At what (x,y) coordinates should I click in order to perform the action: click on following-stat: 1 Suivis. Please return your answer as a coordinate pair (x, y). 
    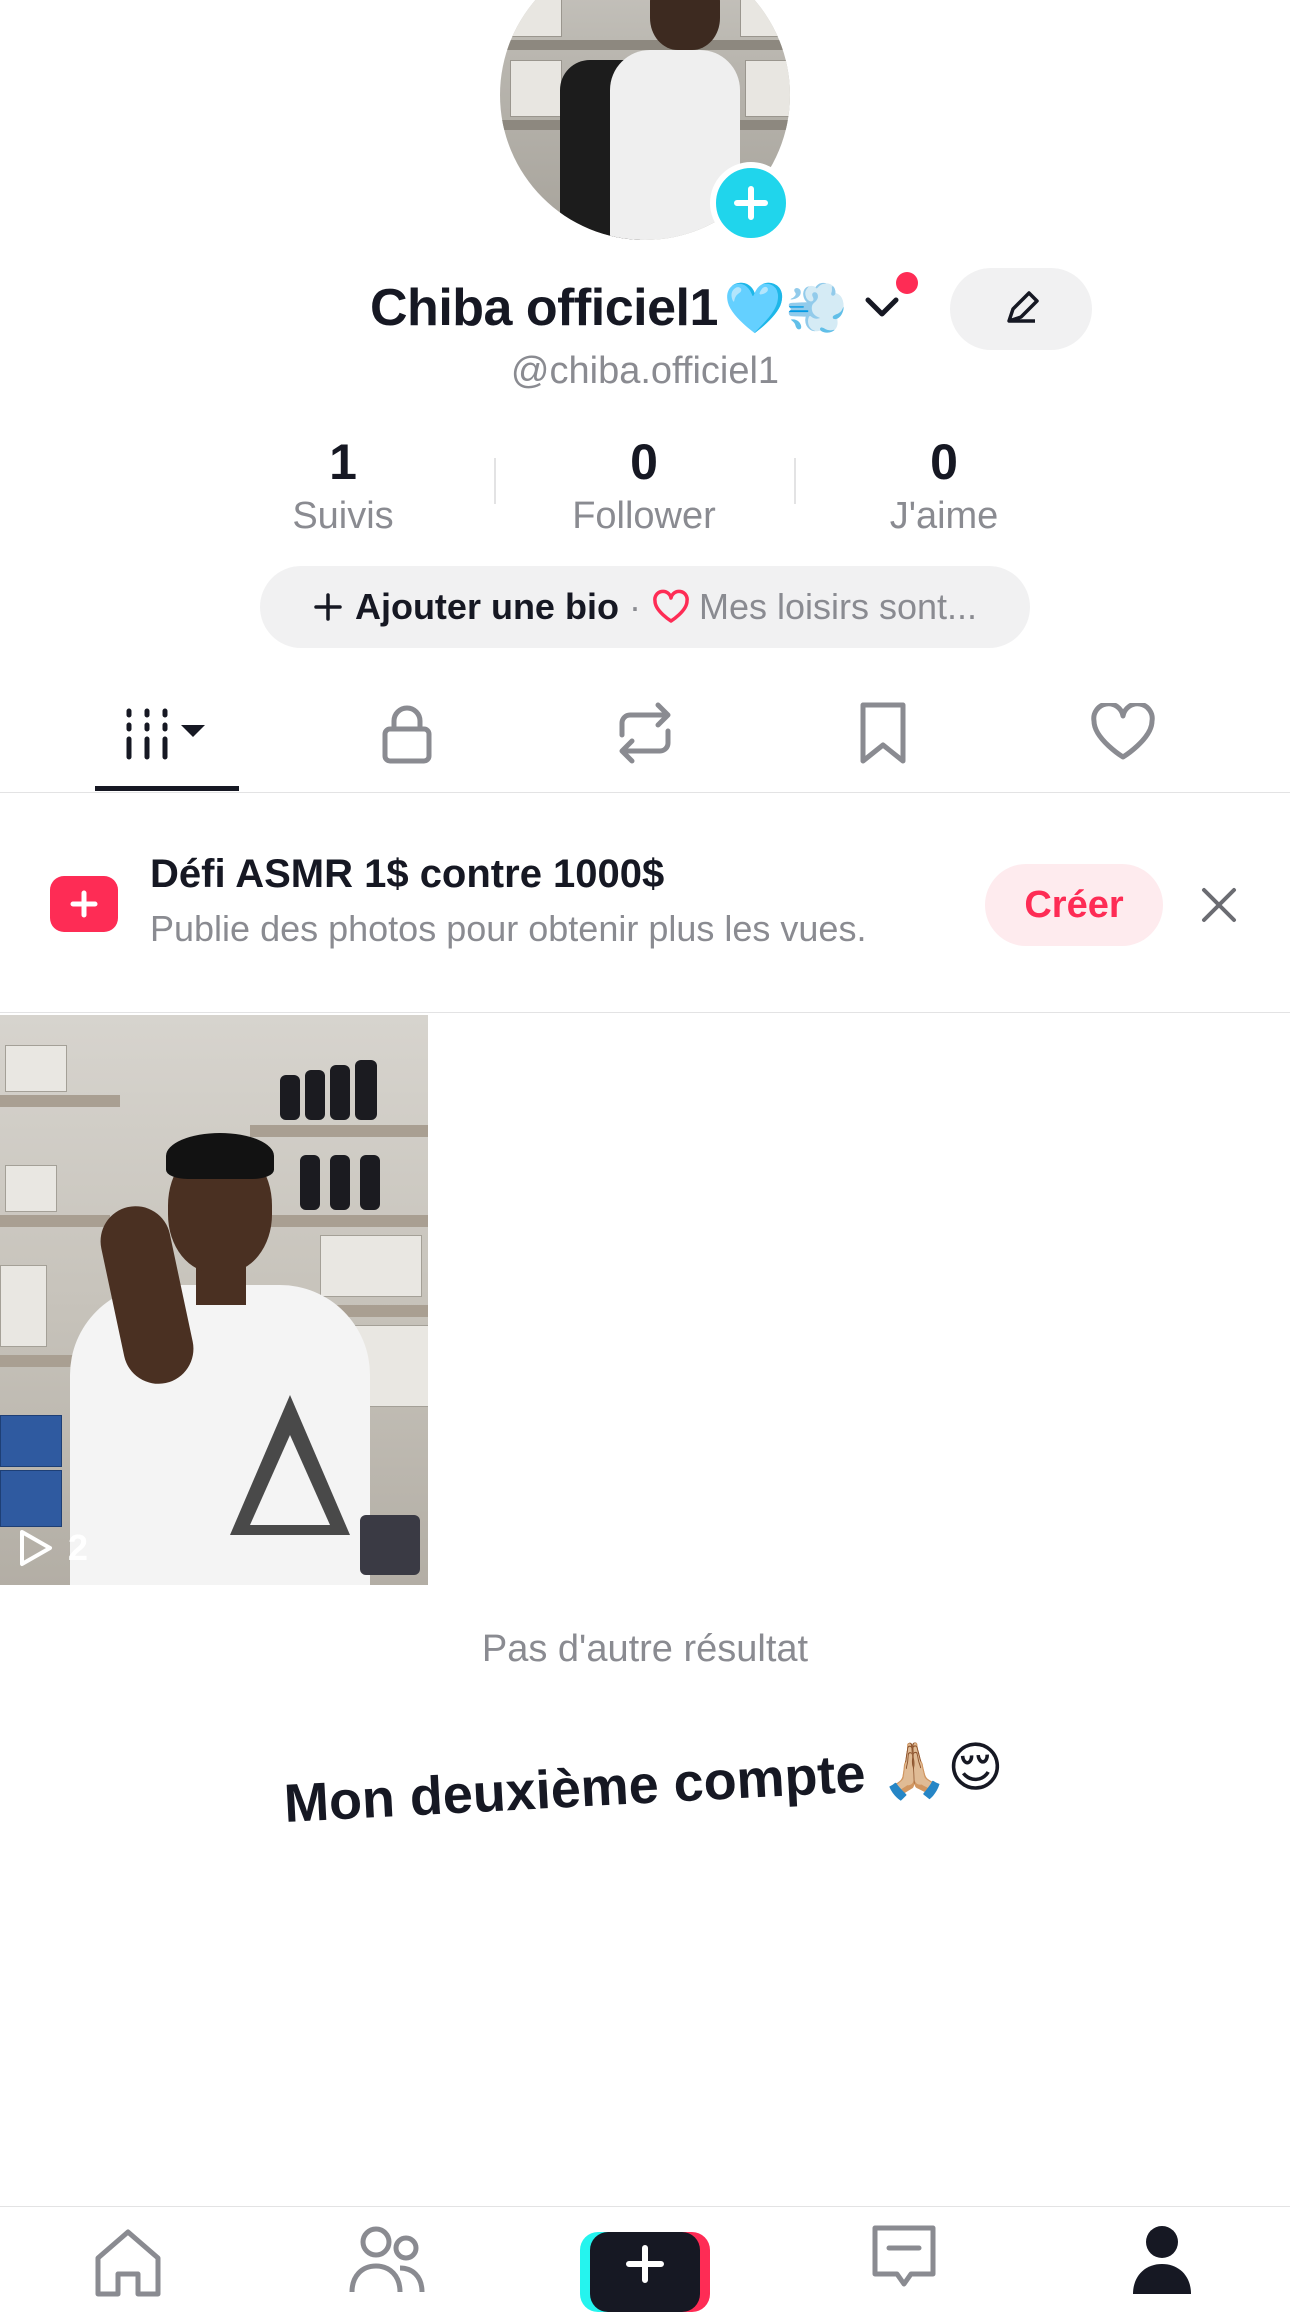
    Looking at the image, I should click on (343, 486).